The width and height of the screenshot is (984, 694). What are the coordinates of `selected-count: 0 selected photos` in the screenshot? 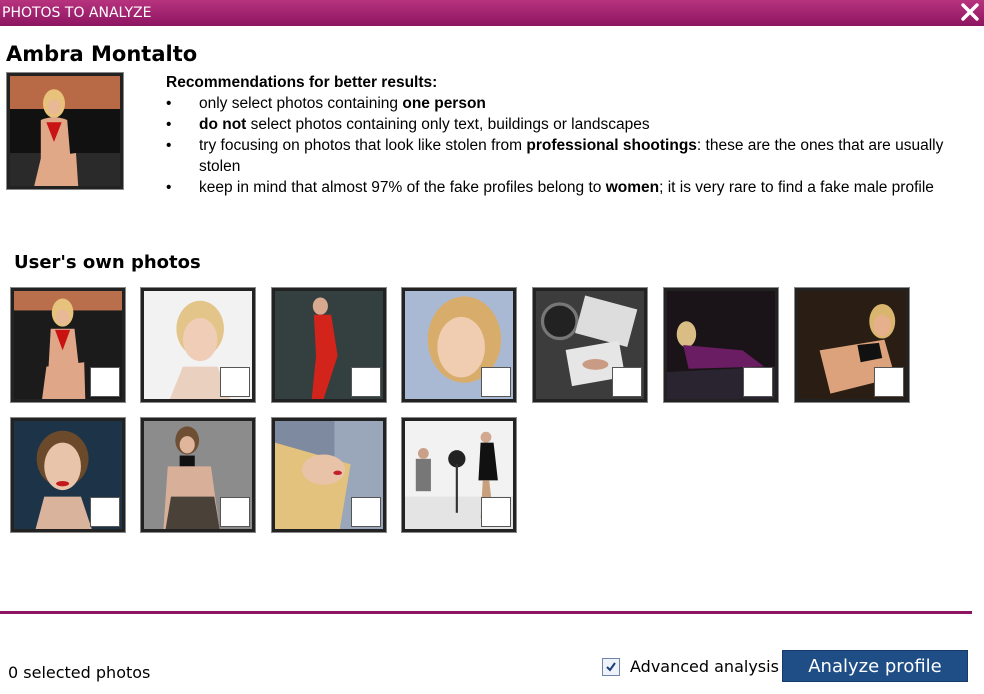 It's located at (79, 672).